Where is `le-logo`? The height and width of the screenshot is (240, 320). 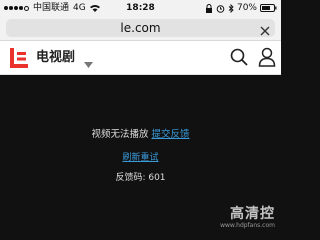 le-logo is located at coordinates (19, 58).